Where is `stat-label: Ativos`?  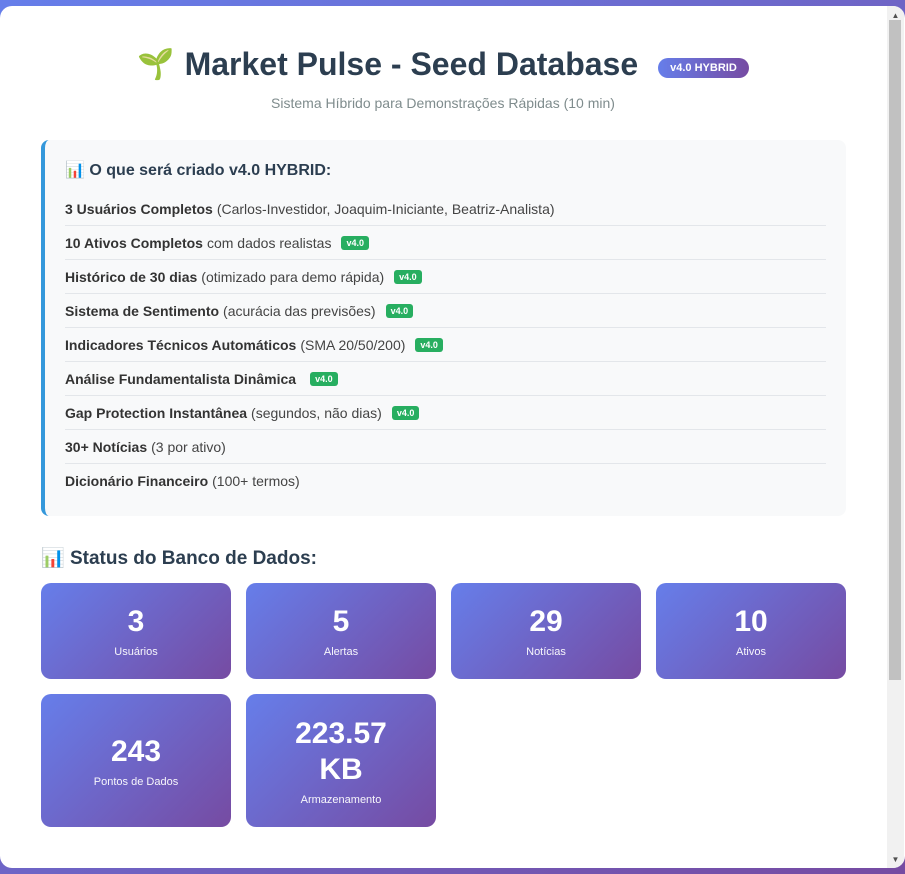
stat-label: Ativos is located at coordinates (751, 652).